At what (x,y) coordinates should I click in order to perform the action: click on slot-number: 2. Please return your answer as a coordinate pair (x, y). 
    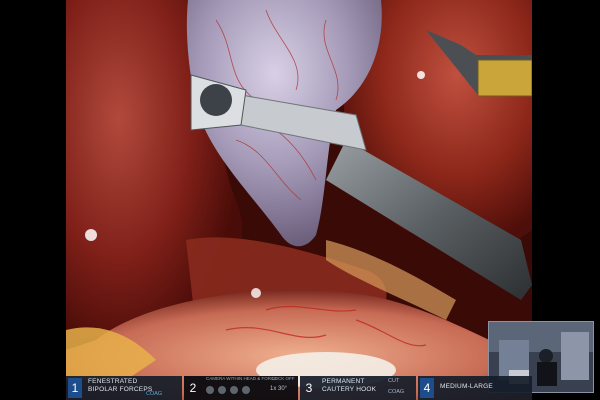
    Looking at the image, I should click on (193, 388).